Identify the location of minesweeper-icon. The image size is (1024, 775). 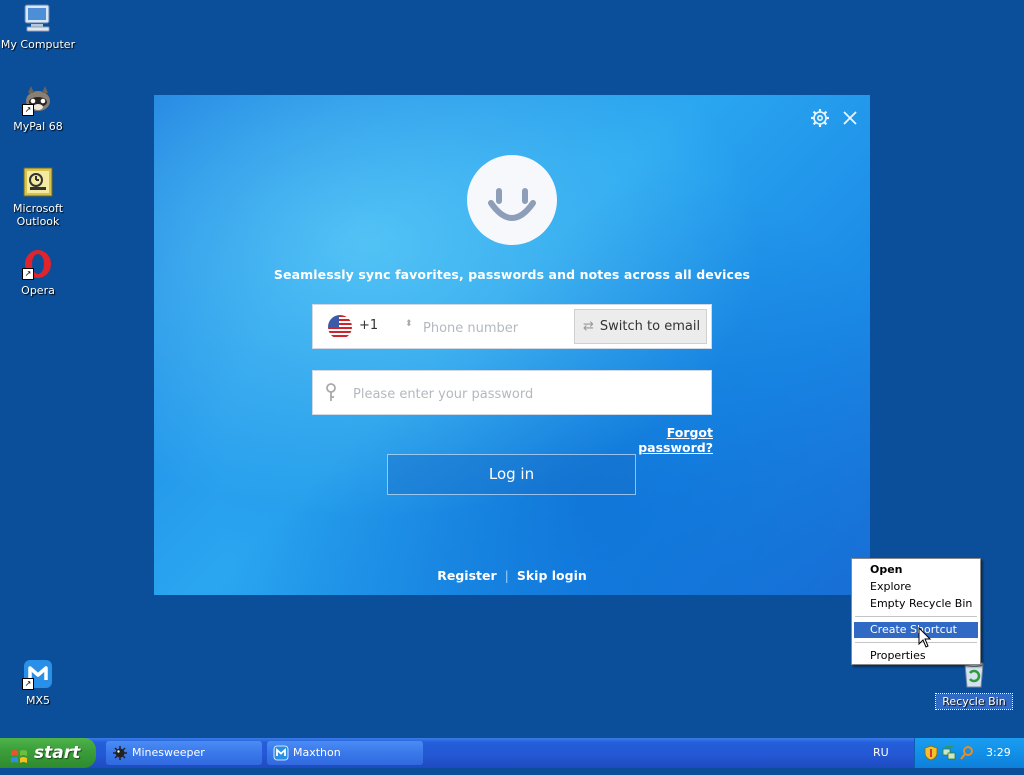
(120, 753).